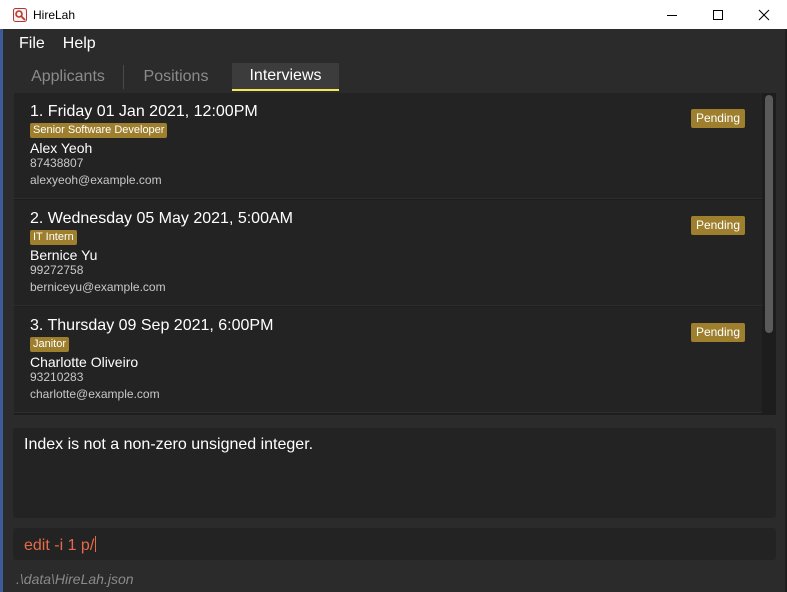 The height and width of the screenshot is (592, 787). I want to click on menu-bar: File Help, so click(394, 44).